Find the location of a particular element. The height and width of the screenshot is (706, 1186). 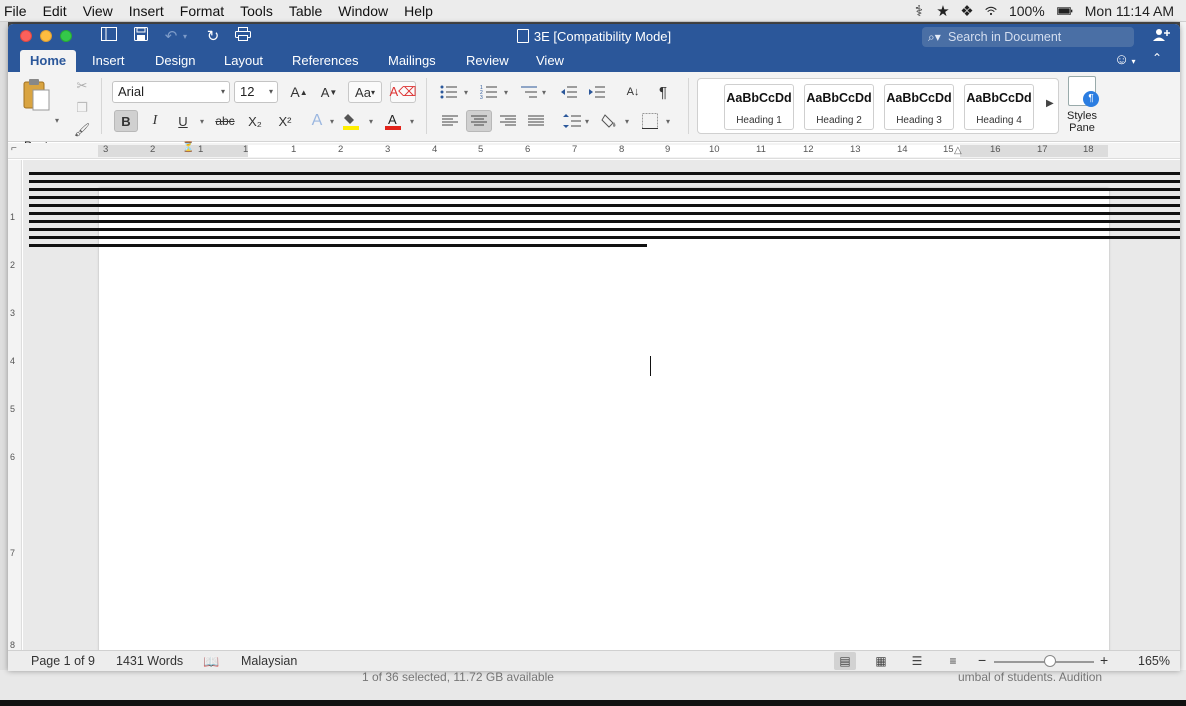

shading-icon is located at coordinates (610, 121).